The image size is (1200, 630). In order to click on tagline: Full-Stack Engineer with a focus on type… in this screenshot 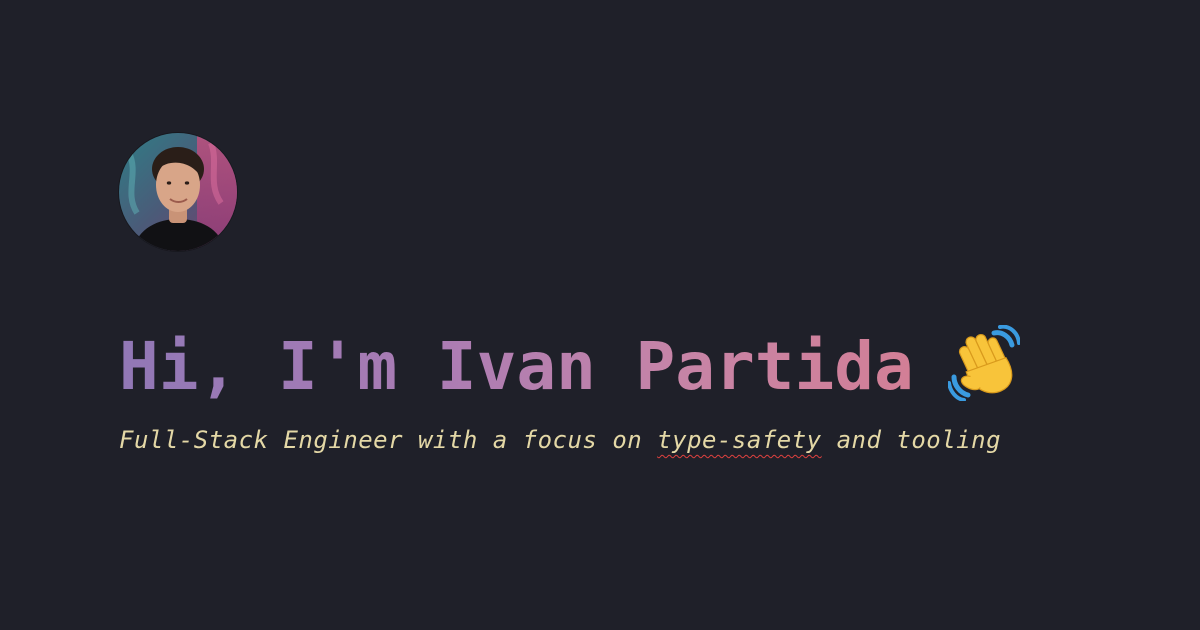, I will do `click(560, 440)`.